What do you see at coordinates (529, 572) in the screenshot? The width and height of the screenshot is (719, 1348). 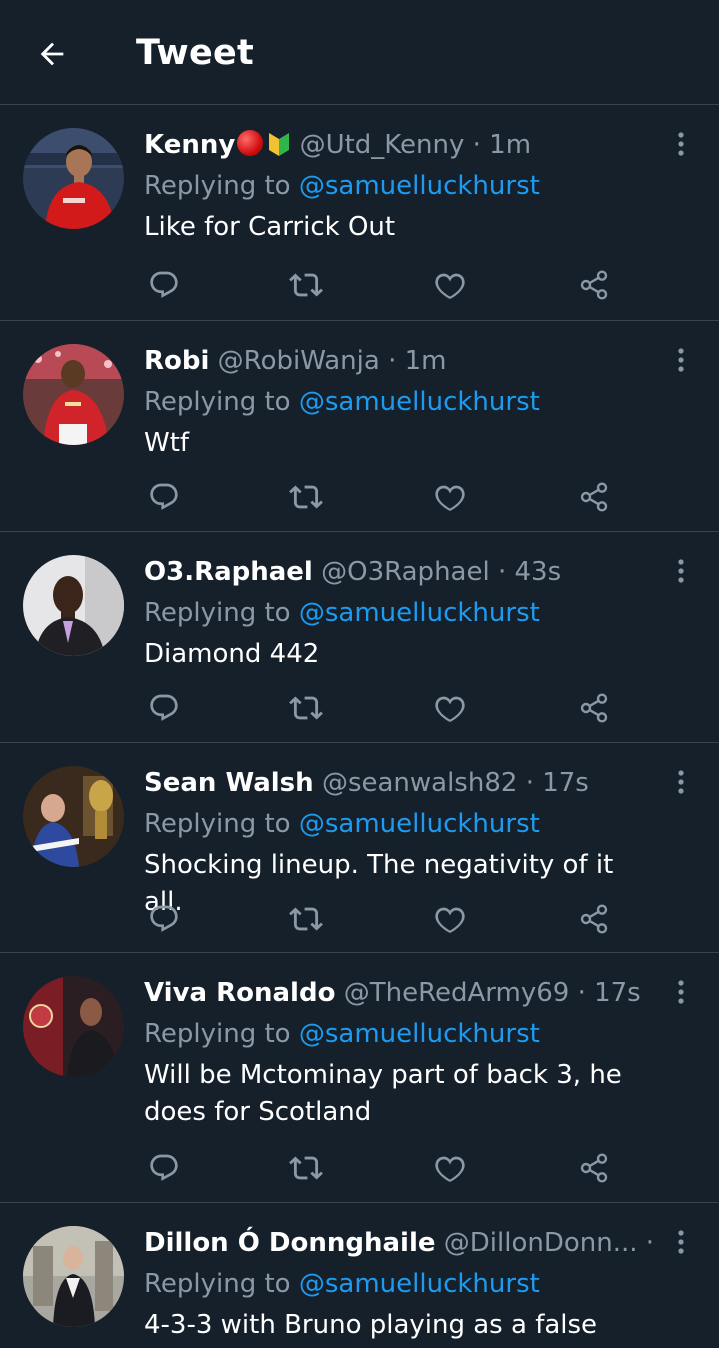 I see `timestamp: · 43s` at bounding box center [529, 572].